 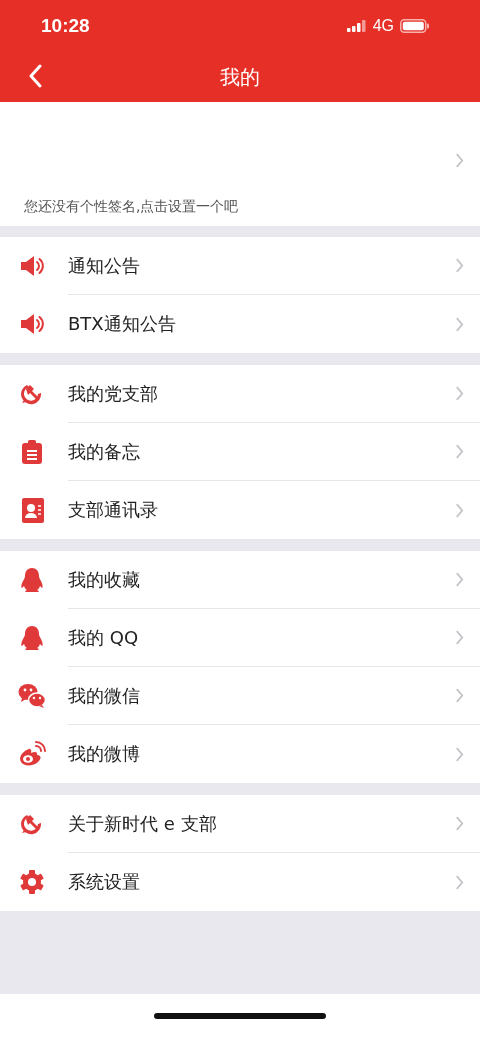 I want to click on signal-icon, so click(x=356, y=26).